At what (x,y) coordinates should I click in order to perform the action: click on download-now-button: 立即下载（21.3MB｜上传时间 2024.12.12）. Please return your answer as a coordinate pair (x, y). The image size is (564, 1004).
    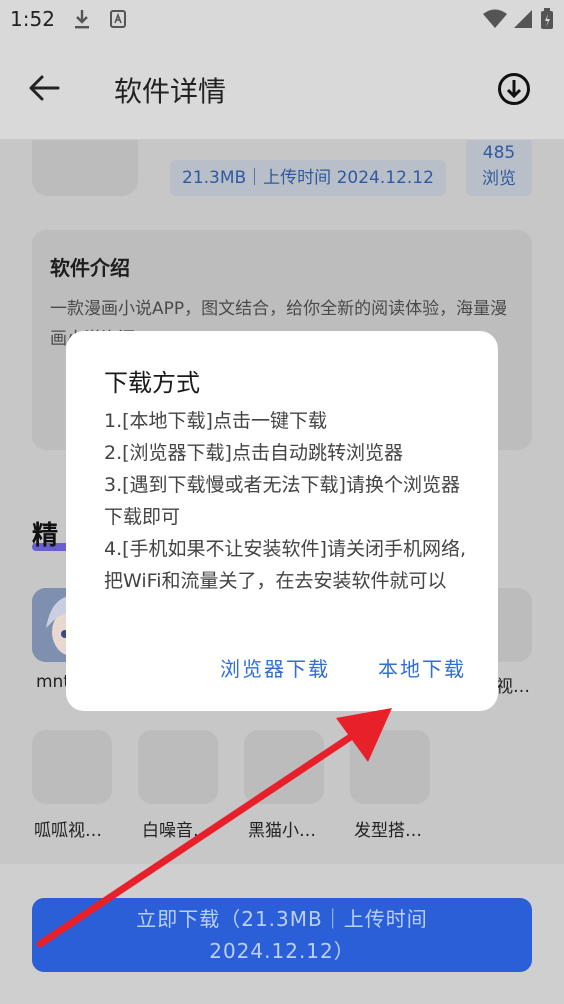
    Looking at the image, I should click on (282, 935).